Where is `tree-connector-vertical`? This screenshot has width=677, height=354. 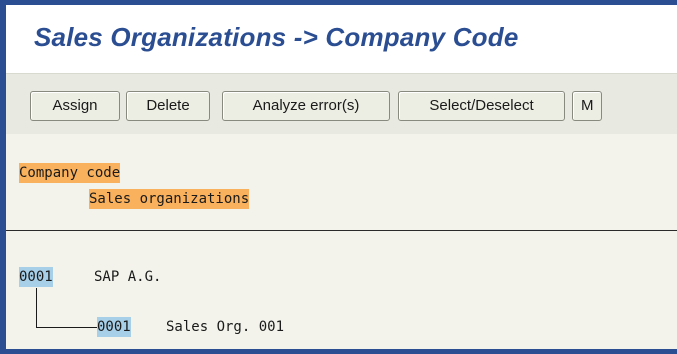 tree-connector-vertical is located at coordinates (36, 308).